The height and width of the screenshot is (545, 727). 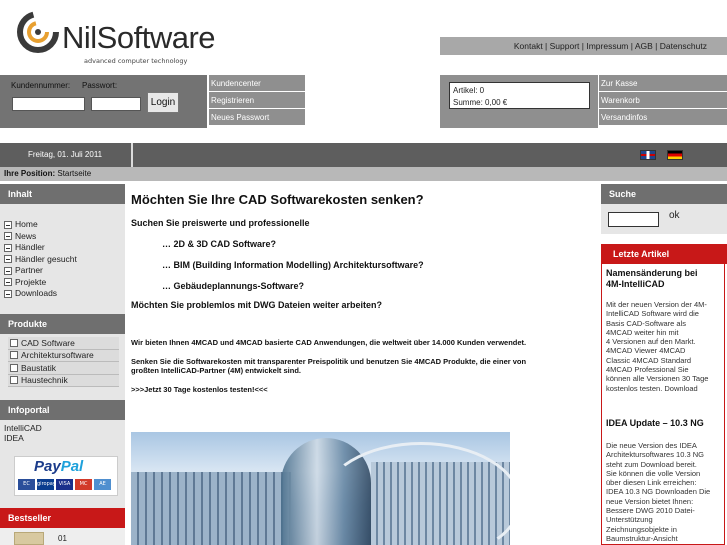 What do you see at coordinates (40, 271) in the screenshot?
I see `menu-item-partner: Partner` at bounding box center [40, 271].